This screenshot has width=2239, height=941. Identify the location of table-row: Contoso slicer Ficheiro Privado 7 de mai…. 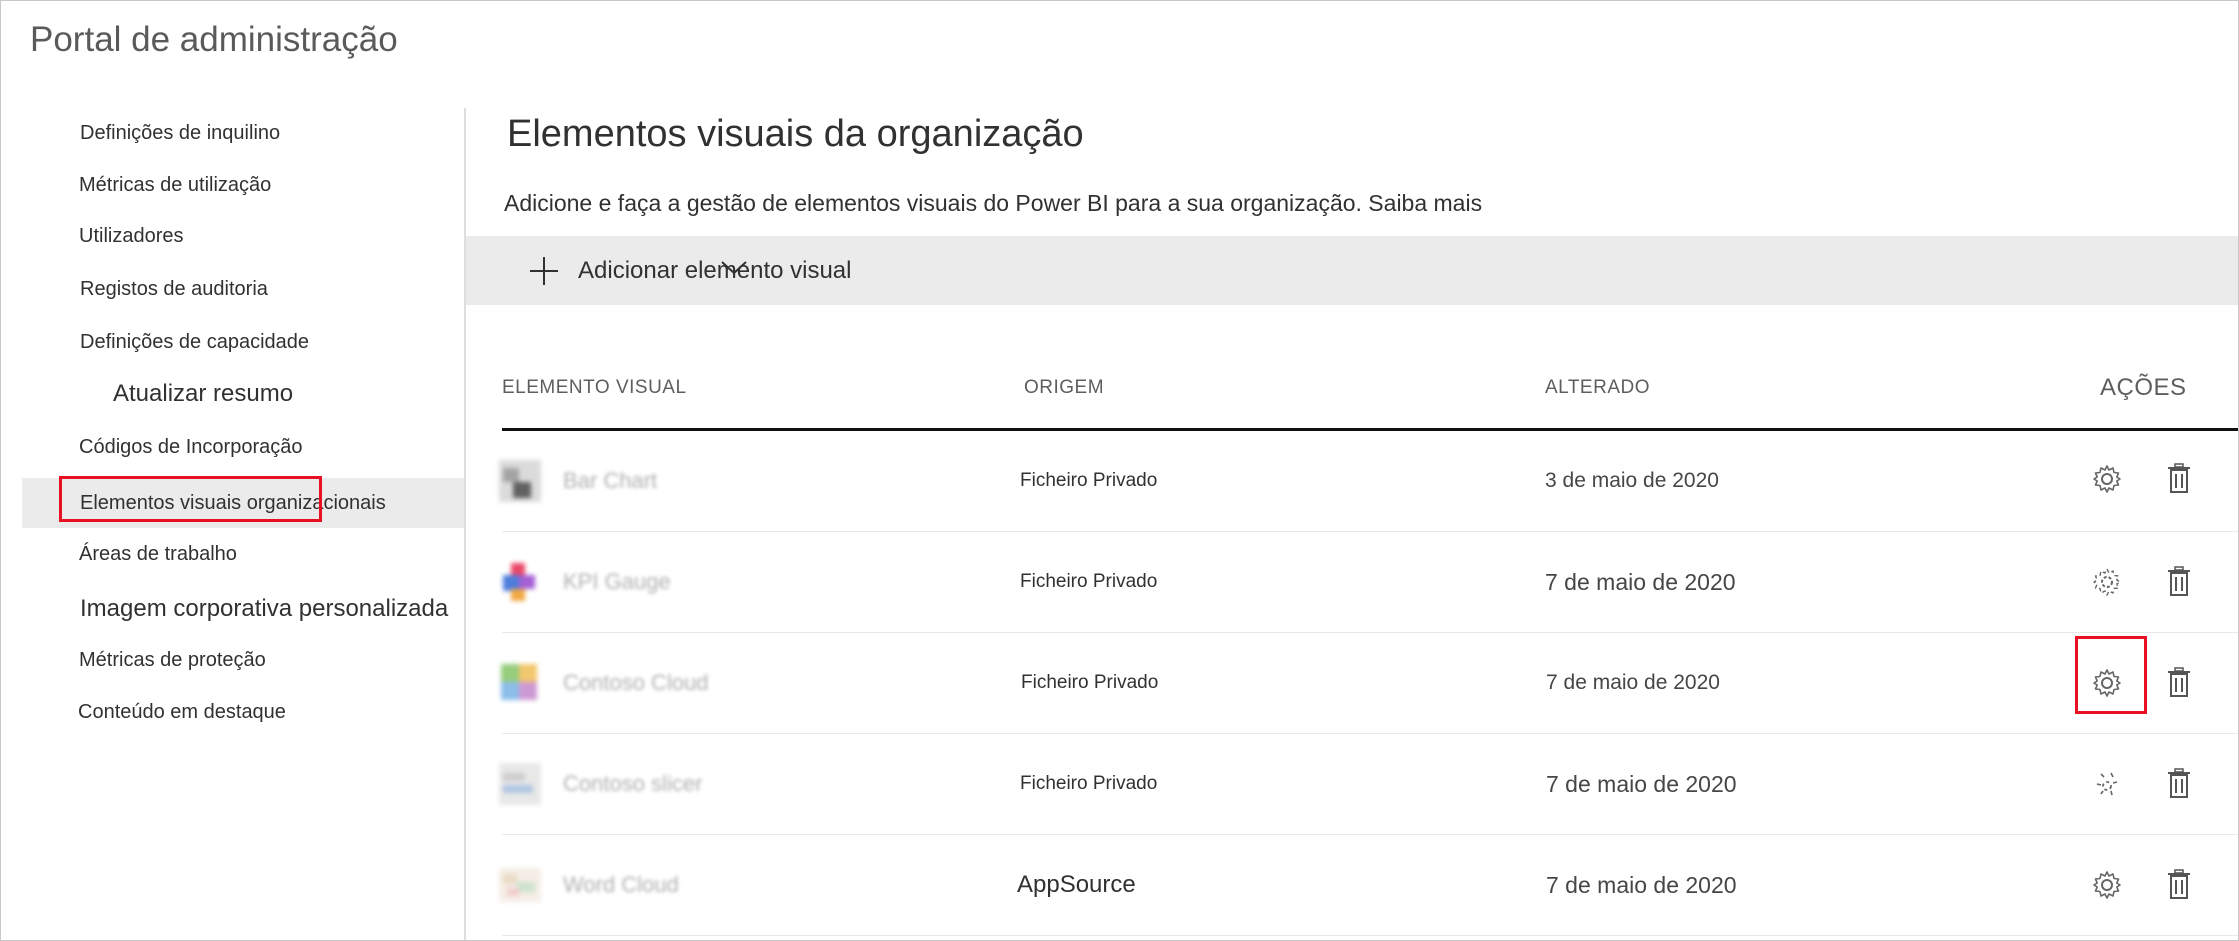
(1368, 784).